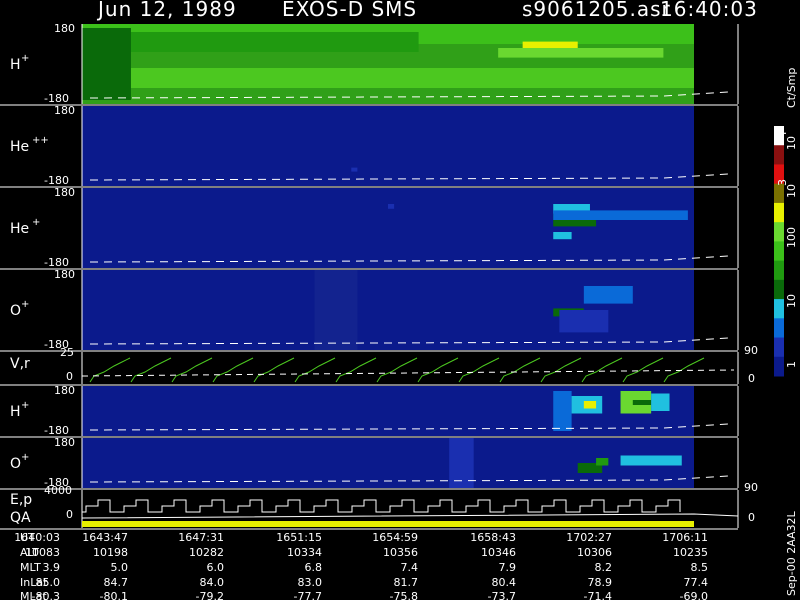 The height and width of the screenshot is (600, 800). I want to click on footer-row-label: MLT, so click(30, 567).